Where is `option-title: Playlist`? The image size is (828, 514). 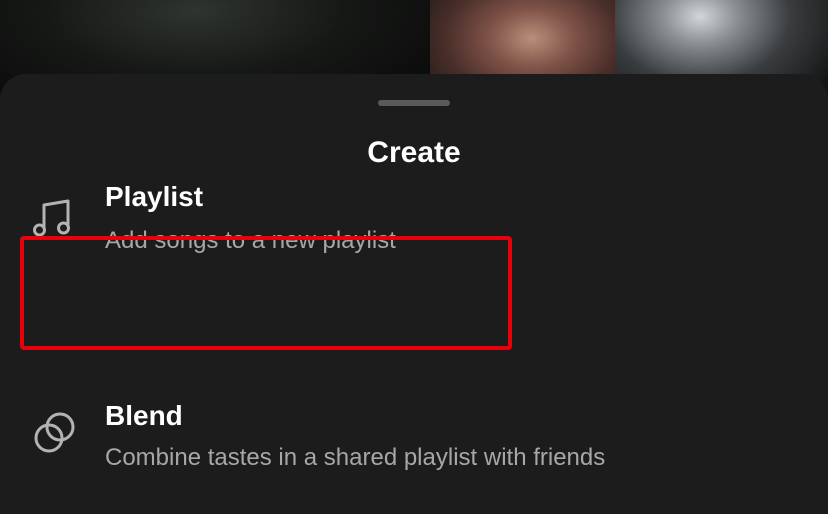
option-title: Playlist is located at coordinates (154, 196).